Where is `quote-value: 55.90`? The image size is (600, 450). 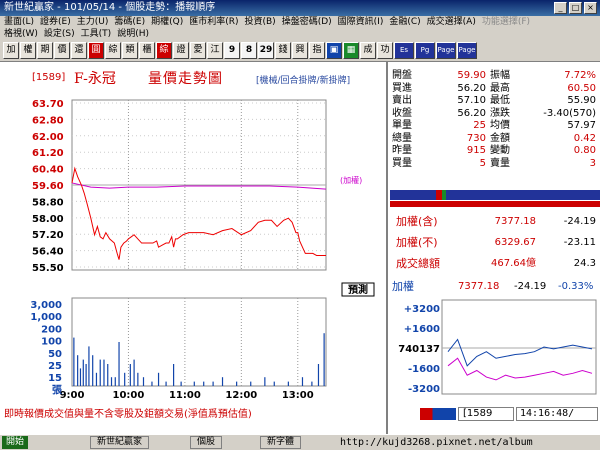 quote-value: 55.90 is located at coordinates (581, 100).